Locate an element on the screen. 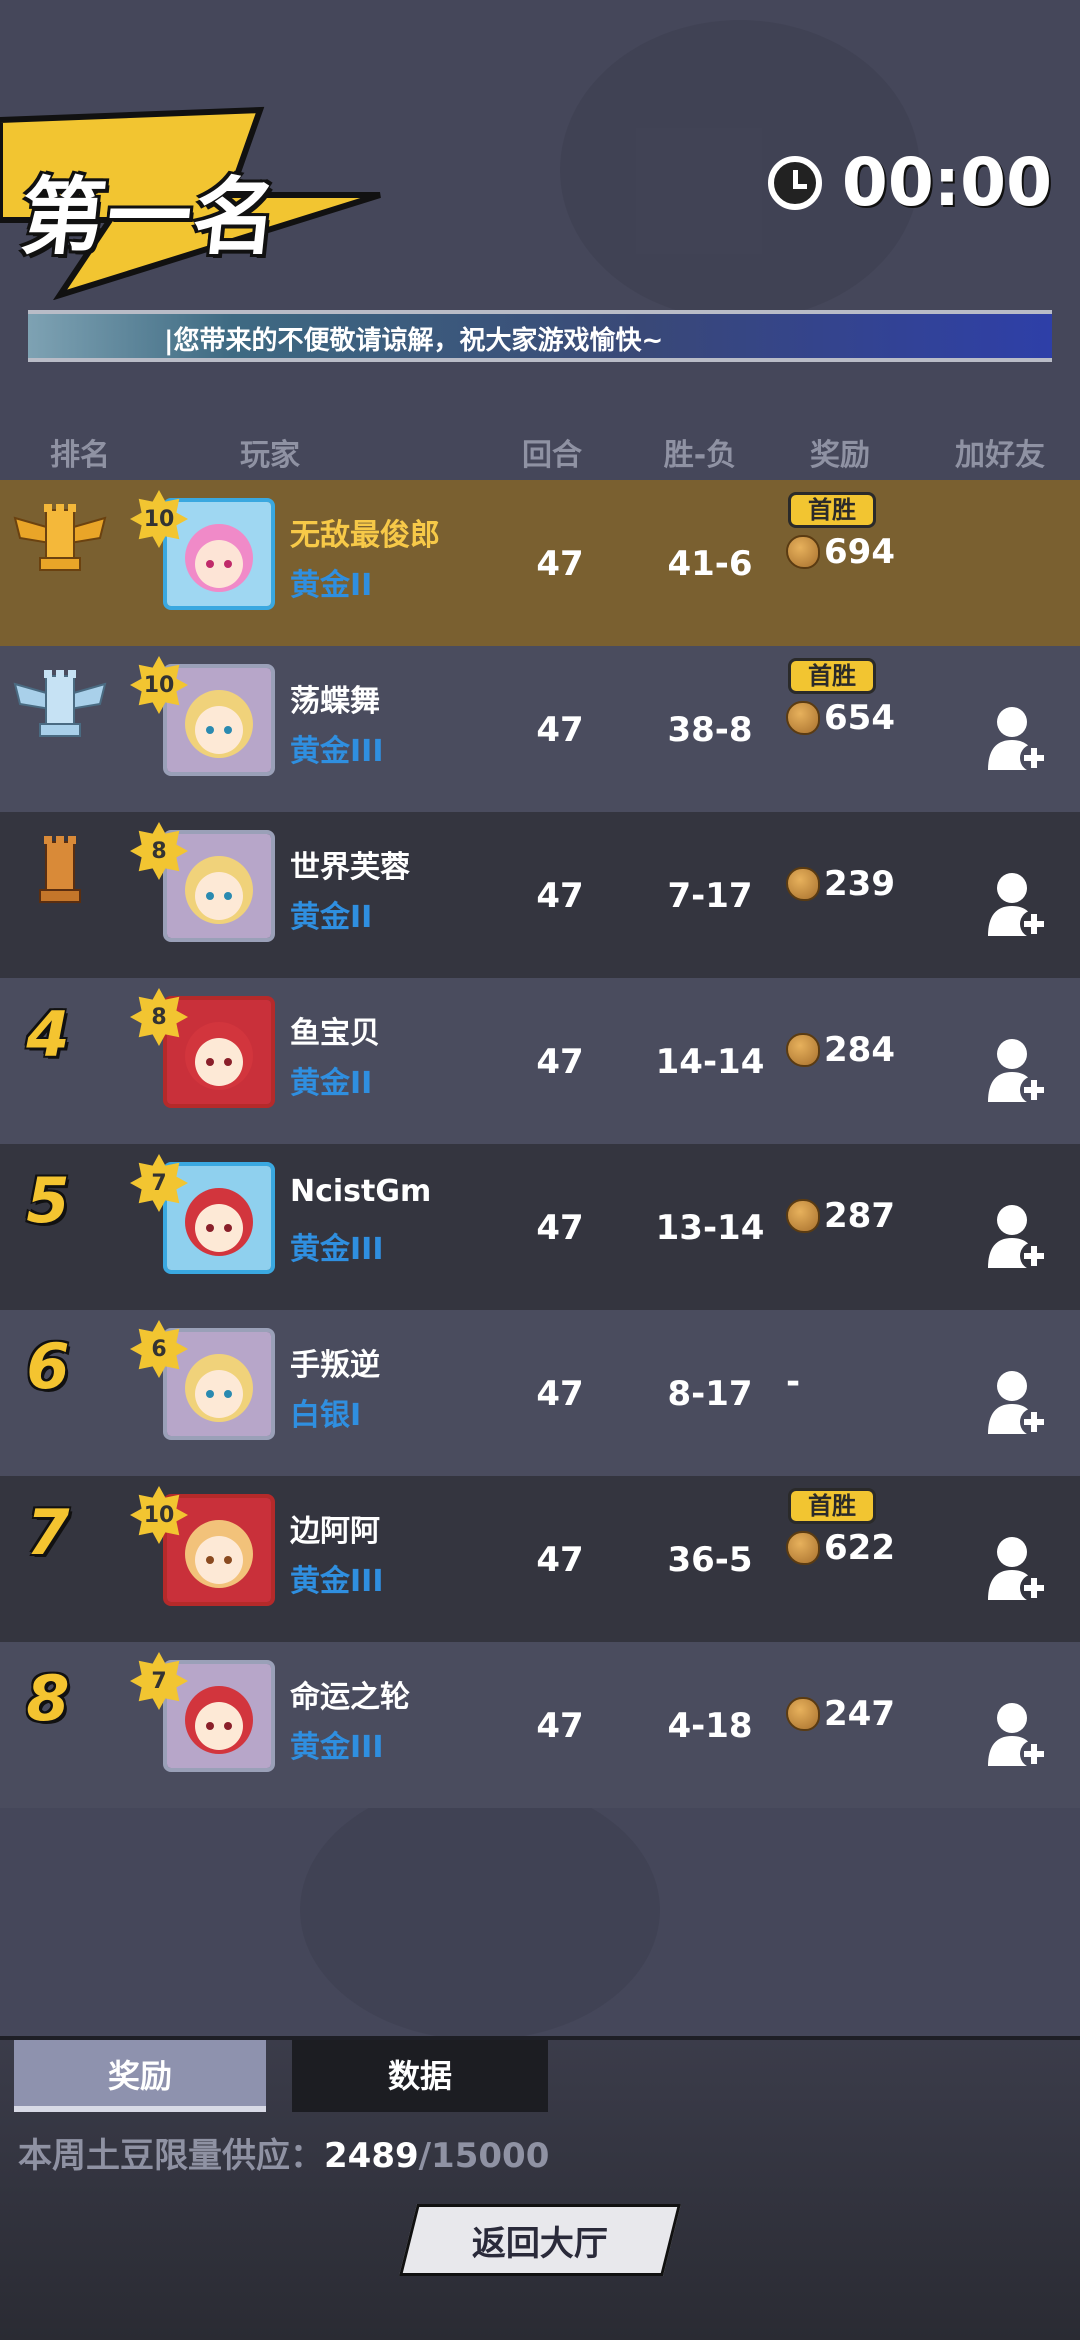 This screenshot has height=2340, width=1080. reward: 284 is located at coordinates (840, 1050).